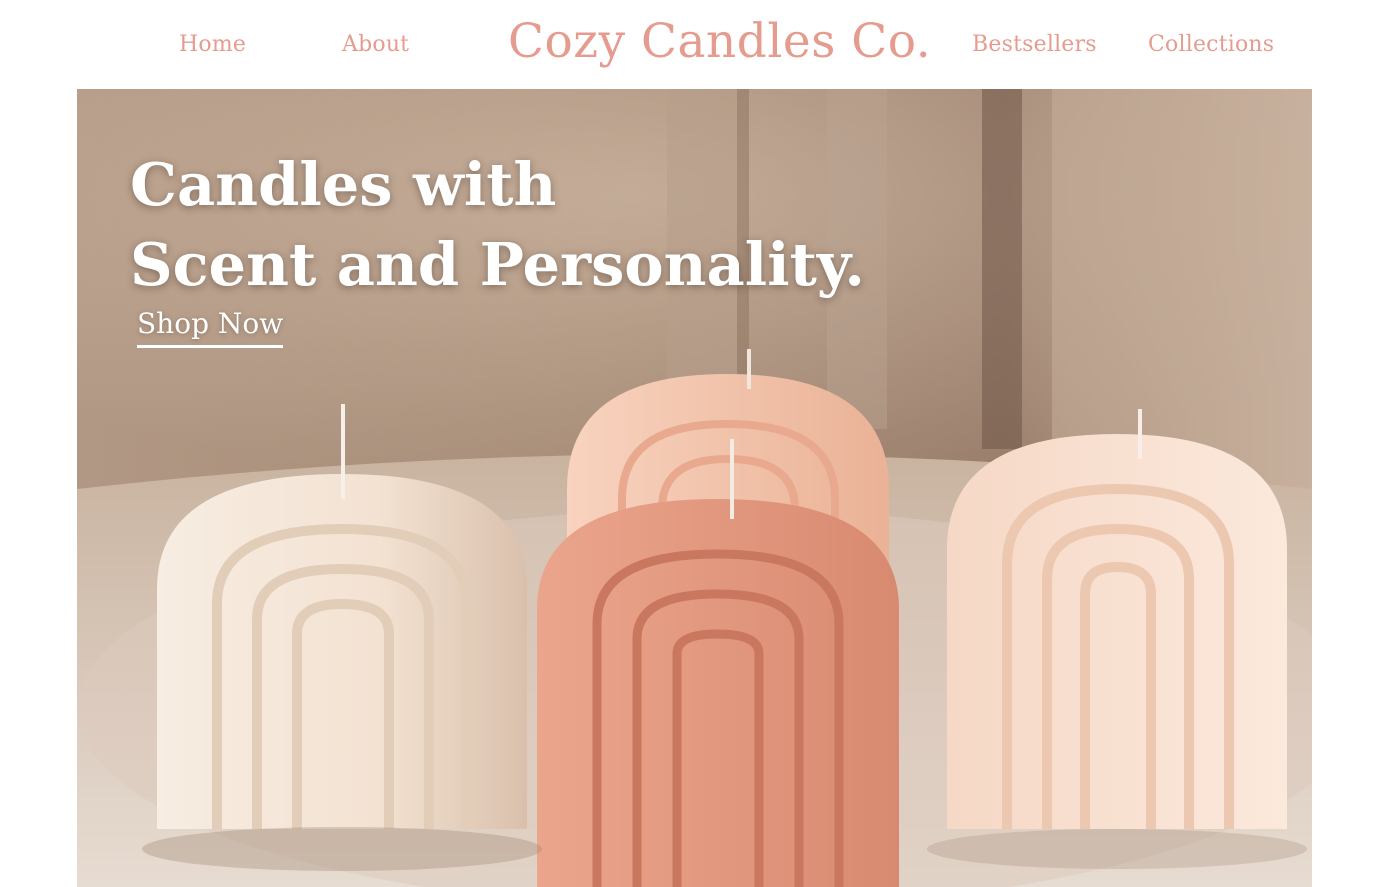 This screenshot has width=1383, height=887. What do you see at coordinates (210, 327) in the screenshot?
I see `shop-now-button: Shop Now` at bounding box center [210, 327].